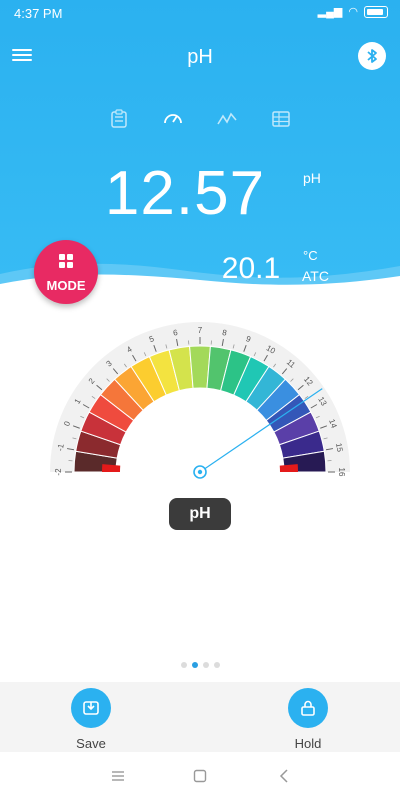 The width and height of the screenshot is (400, 800). What do you see at coordinates (315, 276) in the screenshot?
I see `atc-label: ATC` at bounding box center [315, 276].